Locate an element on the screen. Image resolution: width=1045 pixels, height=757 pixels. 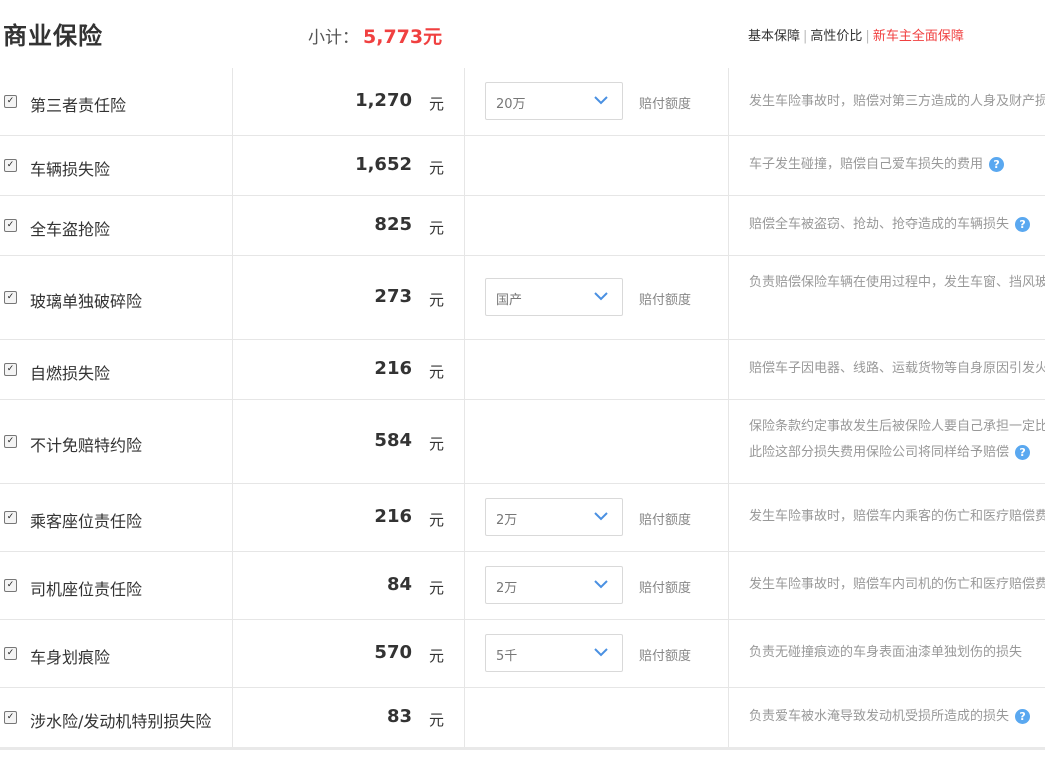
coverage-select: 20万 is located at coordinates (554, 101).